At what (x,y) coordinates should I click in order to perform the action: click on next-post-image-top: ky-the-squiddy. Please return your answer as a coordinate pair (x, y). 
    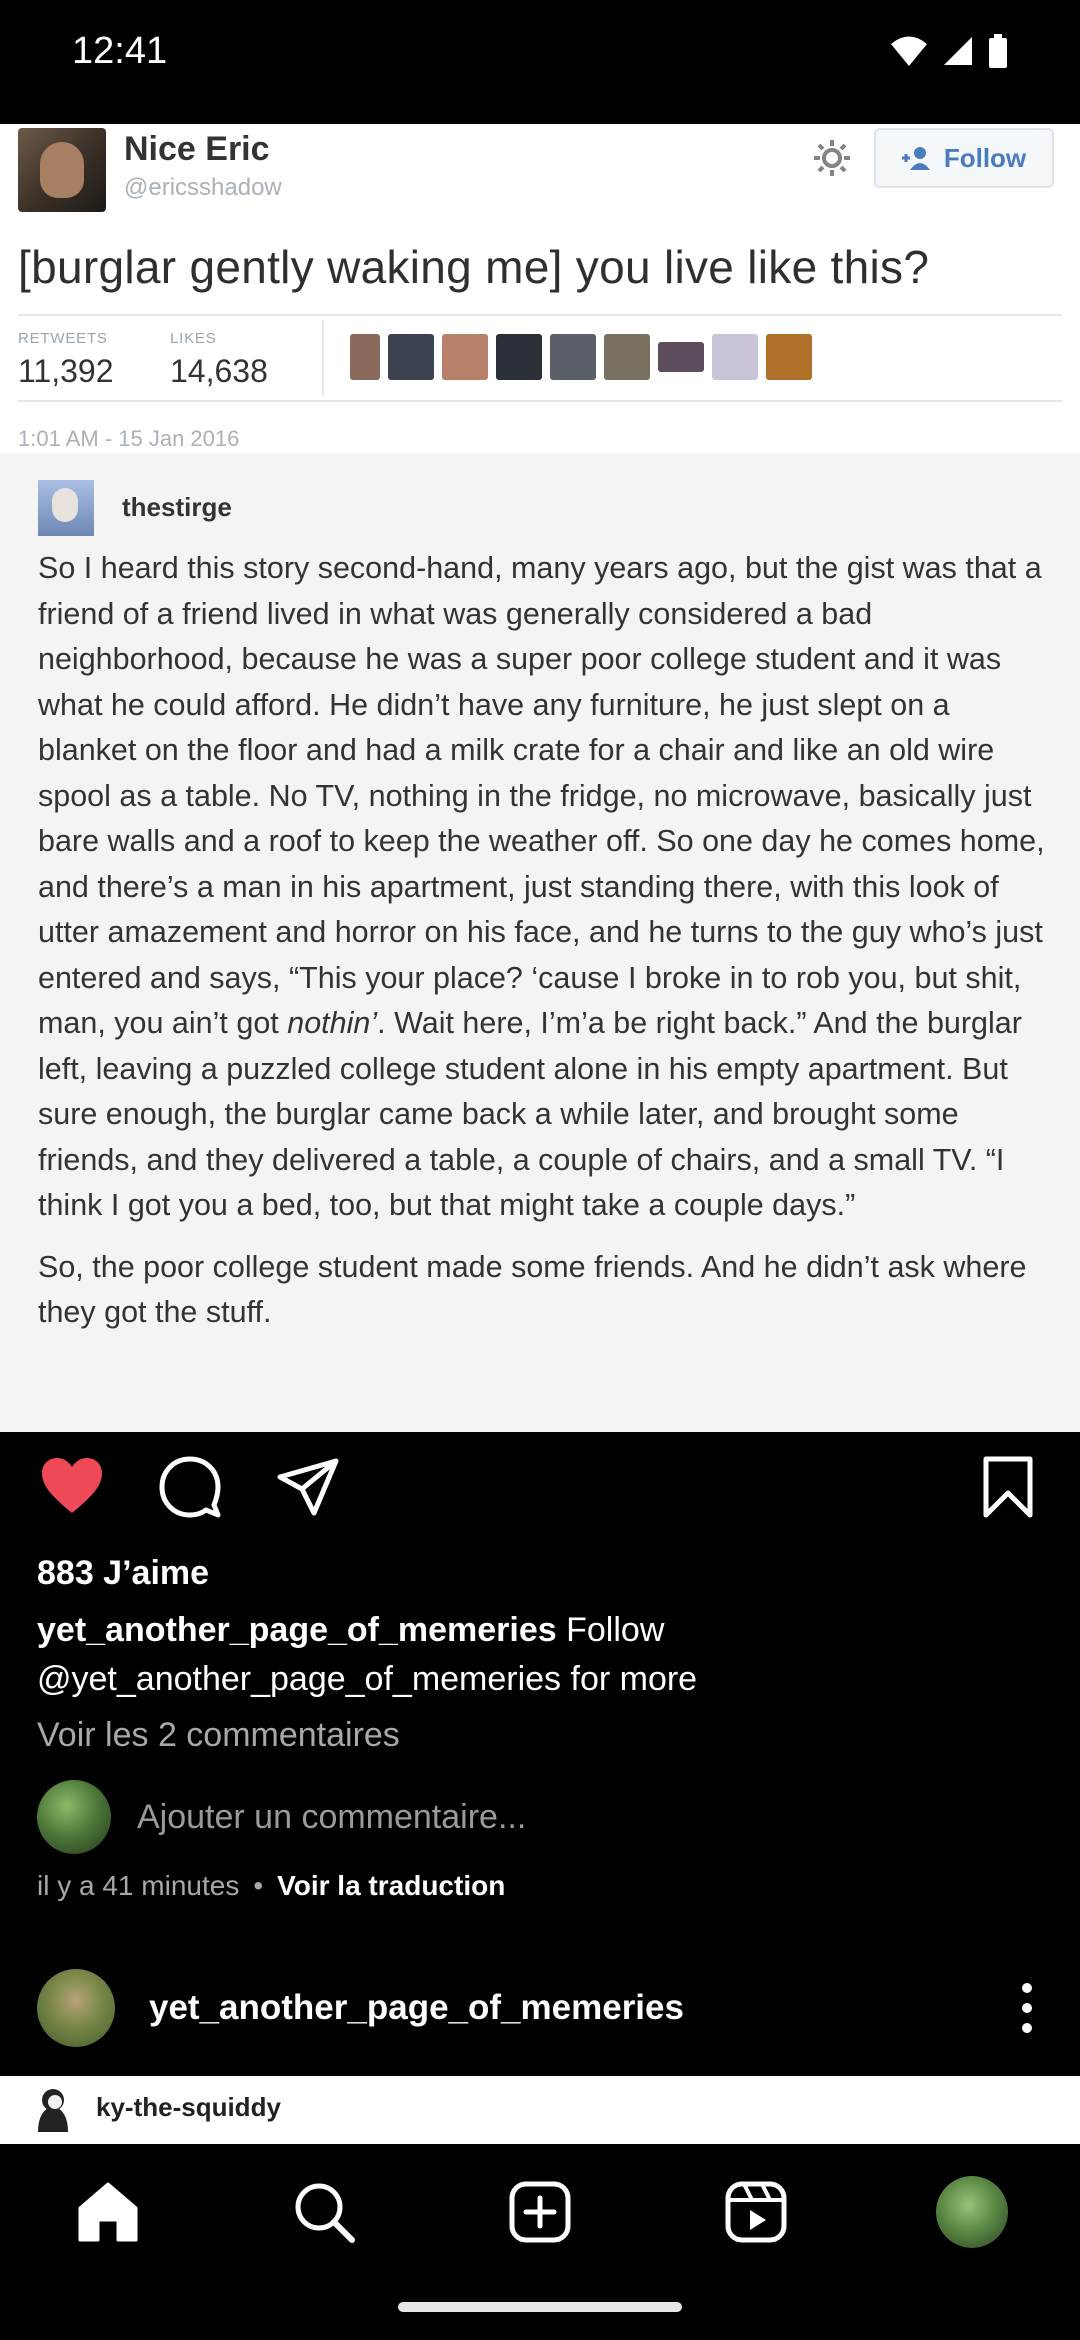
    Looking at the image, I should click on (540, 2110).